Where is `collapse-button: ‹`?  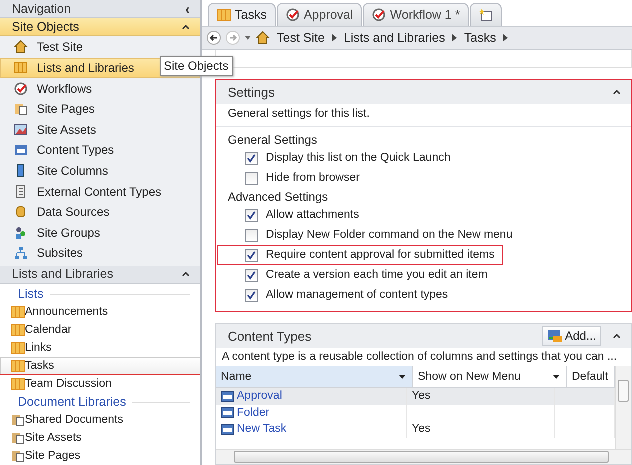 collapse-button: ‹ is located at coordinates (187, 8).